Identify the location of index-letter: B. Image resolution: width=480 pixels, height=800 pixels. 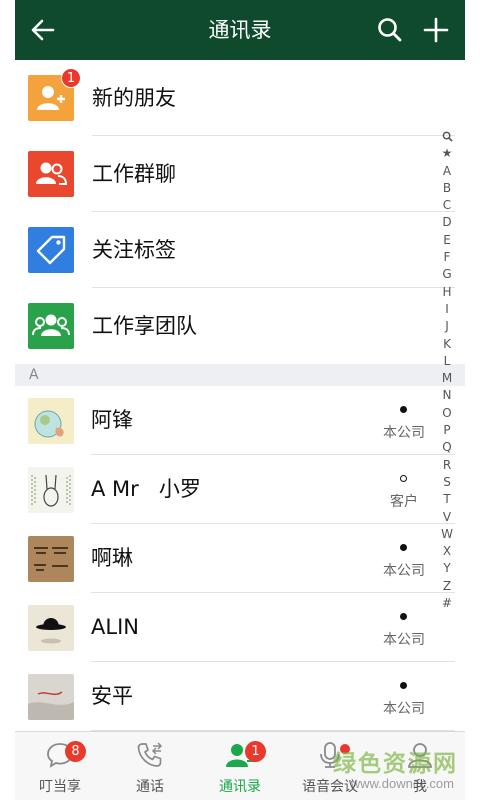
(447, 188).